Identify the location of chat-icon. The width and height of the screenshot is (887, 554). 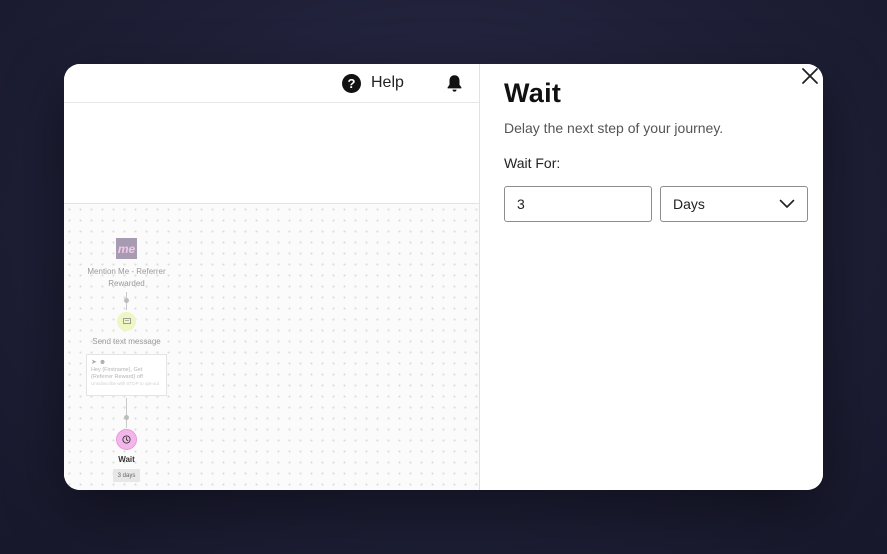
(126, 321).